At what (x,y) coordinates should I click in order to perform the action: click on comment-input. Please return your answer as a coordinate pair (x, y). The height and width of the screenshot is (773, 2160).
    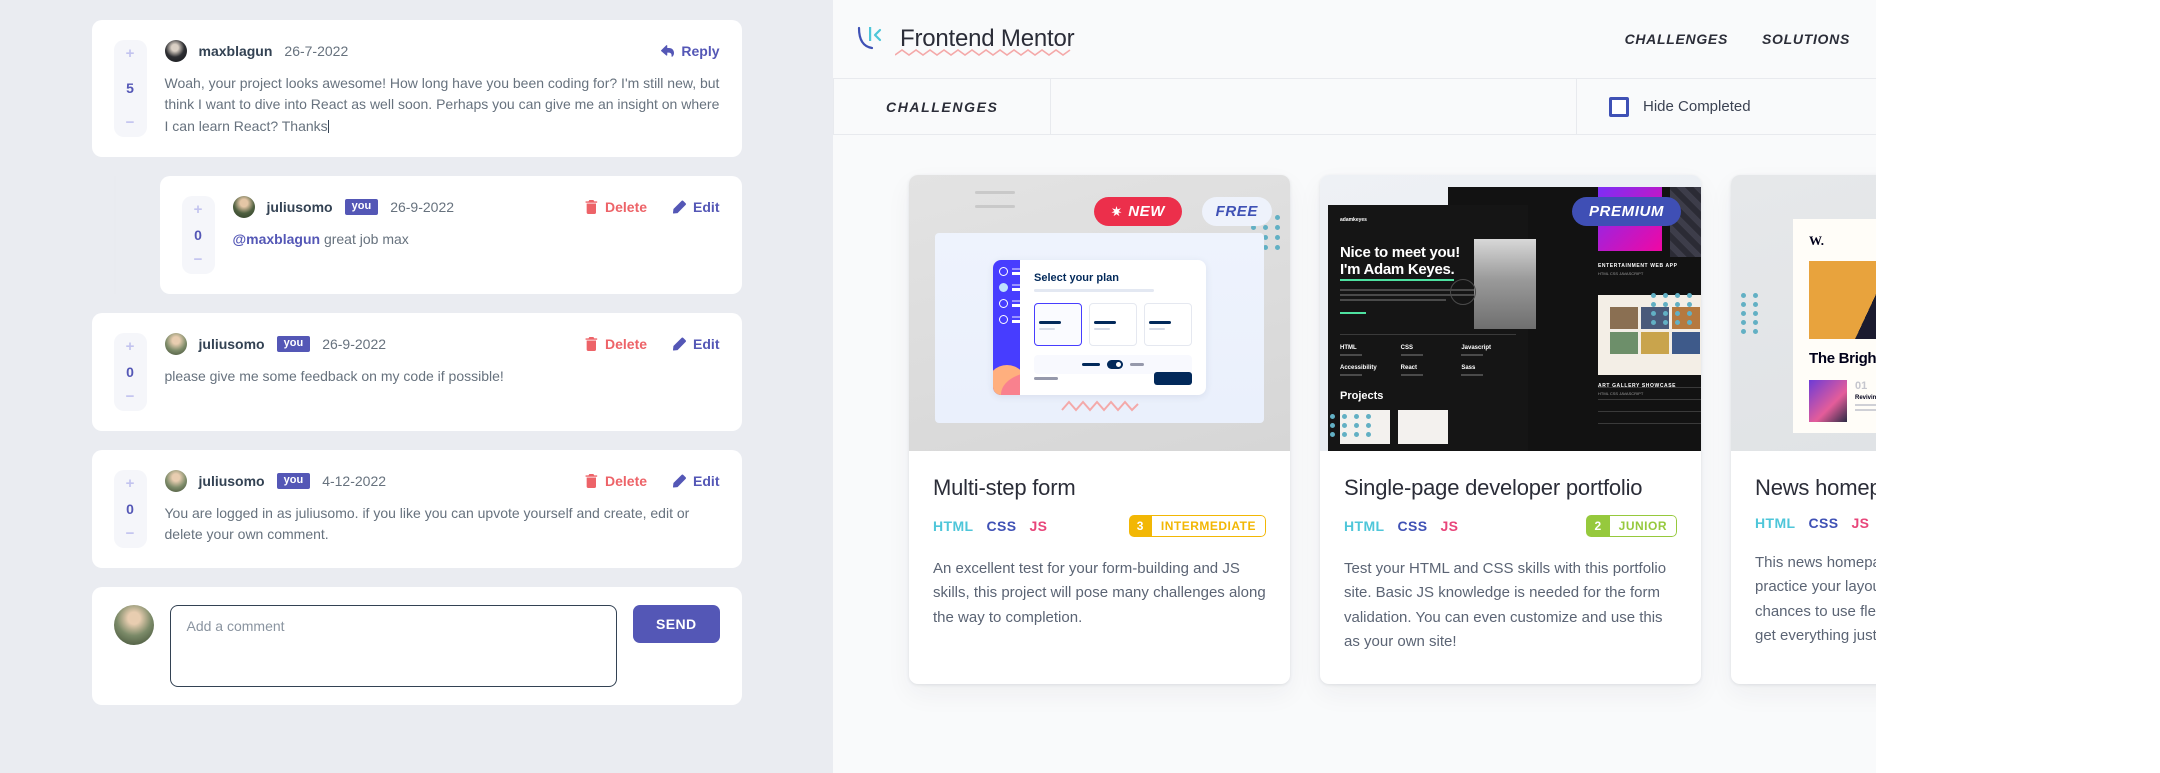
    Looking at the image, I should click on (393, 645).